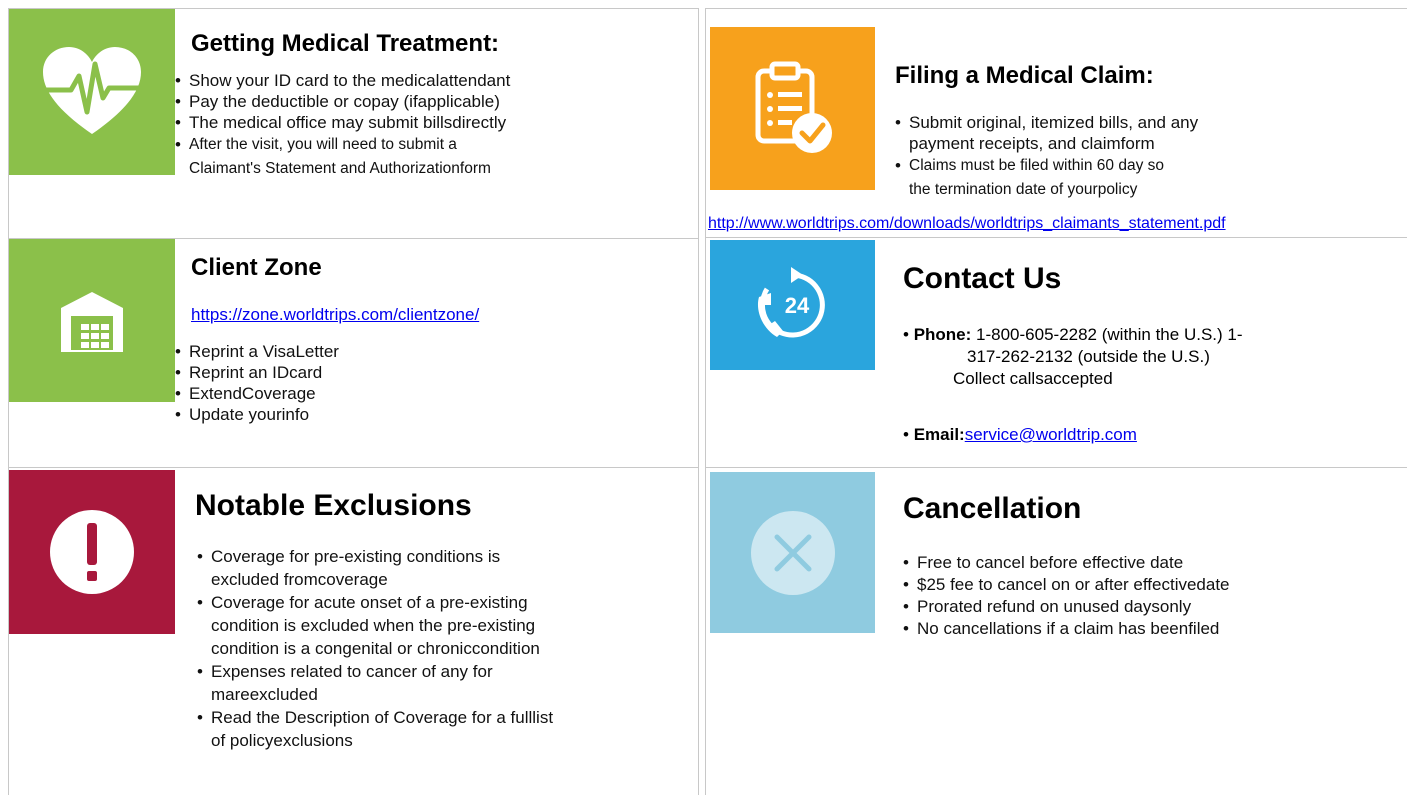 The width and height of the screenshot is (1407, 795). I want to click on phone-24-icon: 24, so click(792, 305).